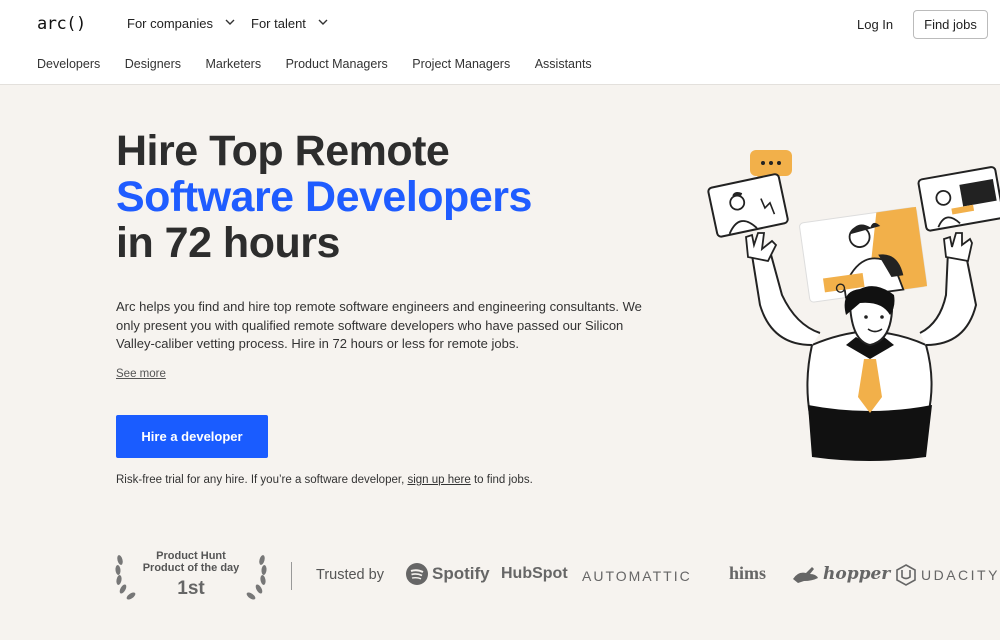 This screenshot has height=640, width=1000. I want to click on hopper-logo: hopper, so click(840, 574).